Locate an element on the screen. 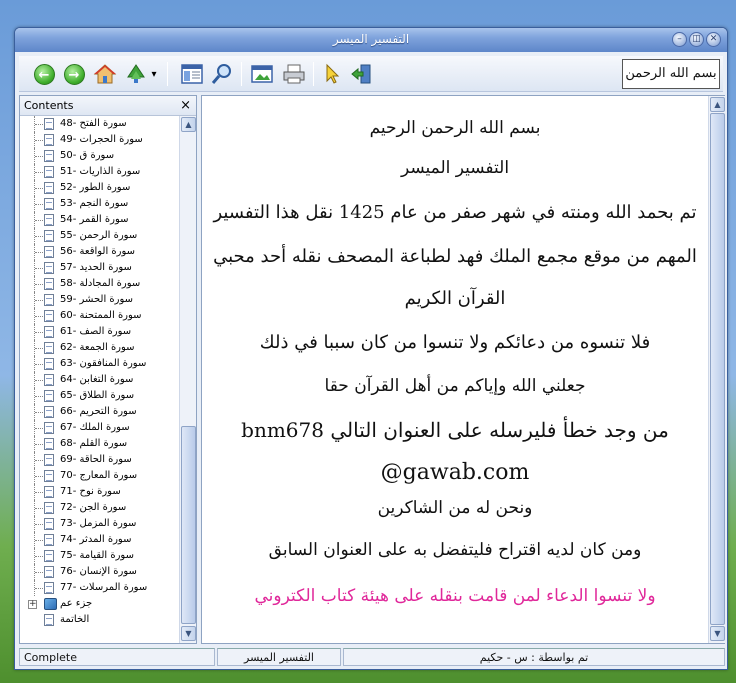 Image resolution: width=736 pixels, height=683 pixels. back-button: ← is located at coordinates (44, 74).